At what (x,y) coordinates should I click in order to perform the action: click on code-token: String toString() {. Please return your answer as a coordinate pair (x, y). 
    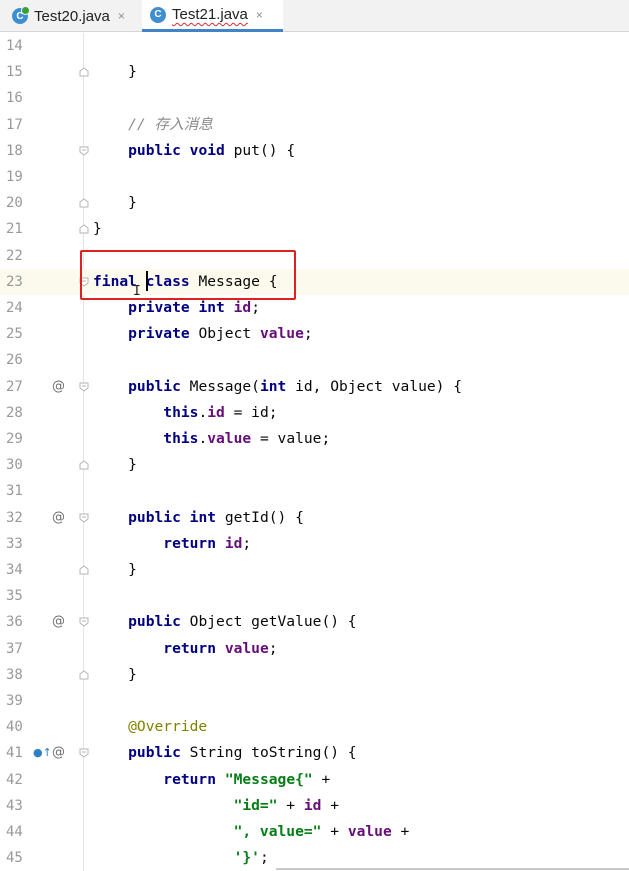
    Looking at the image, I should click on (268, 753).